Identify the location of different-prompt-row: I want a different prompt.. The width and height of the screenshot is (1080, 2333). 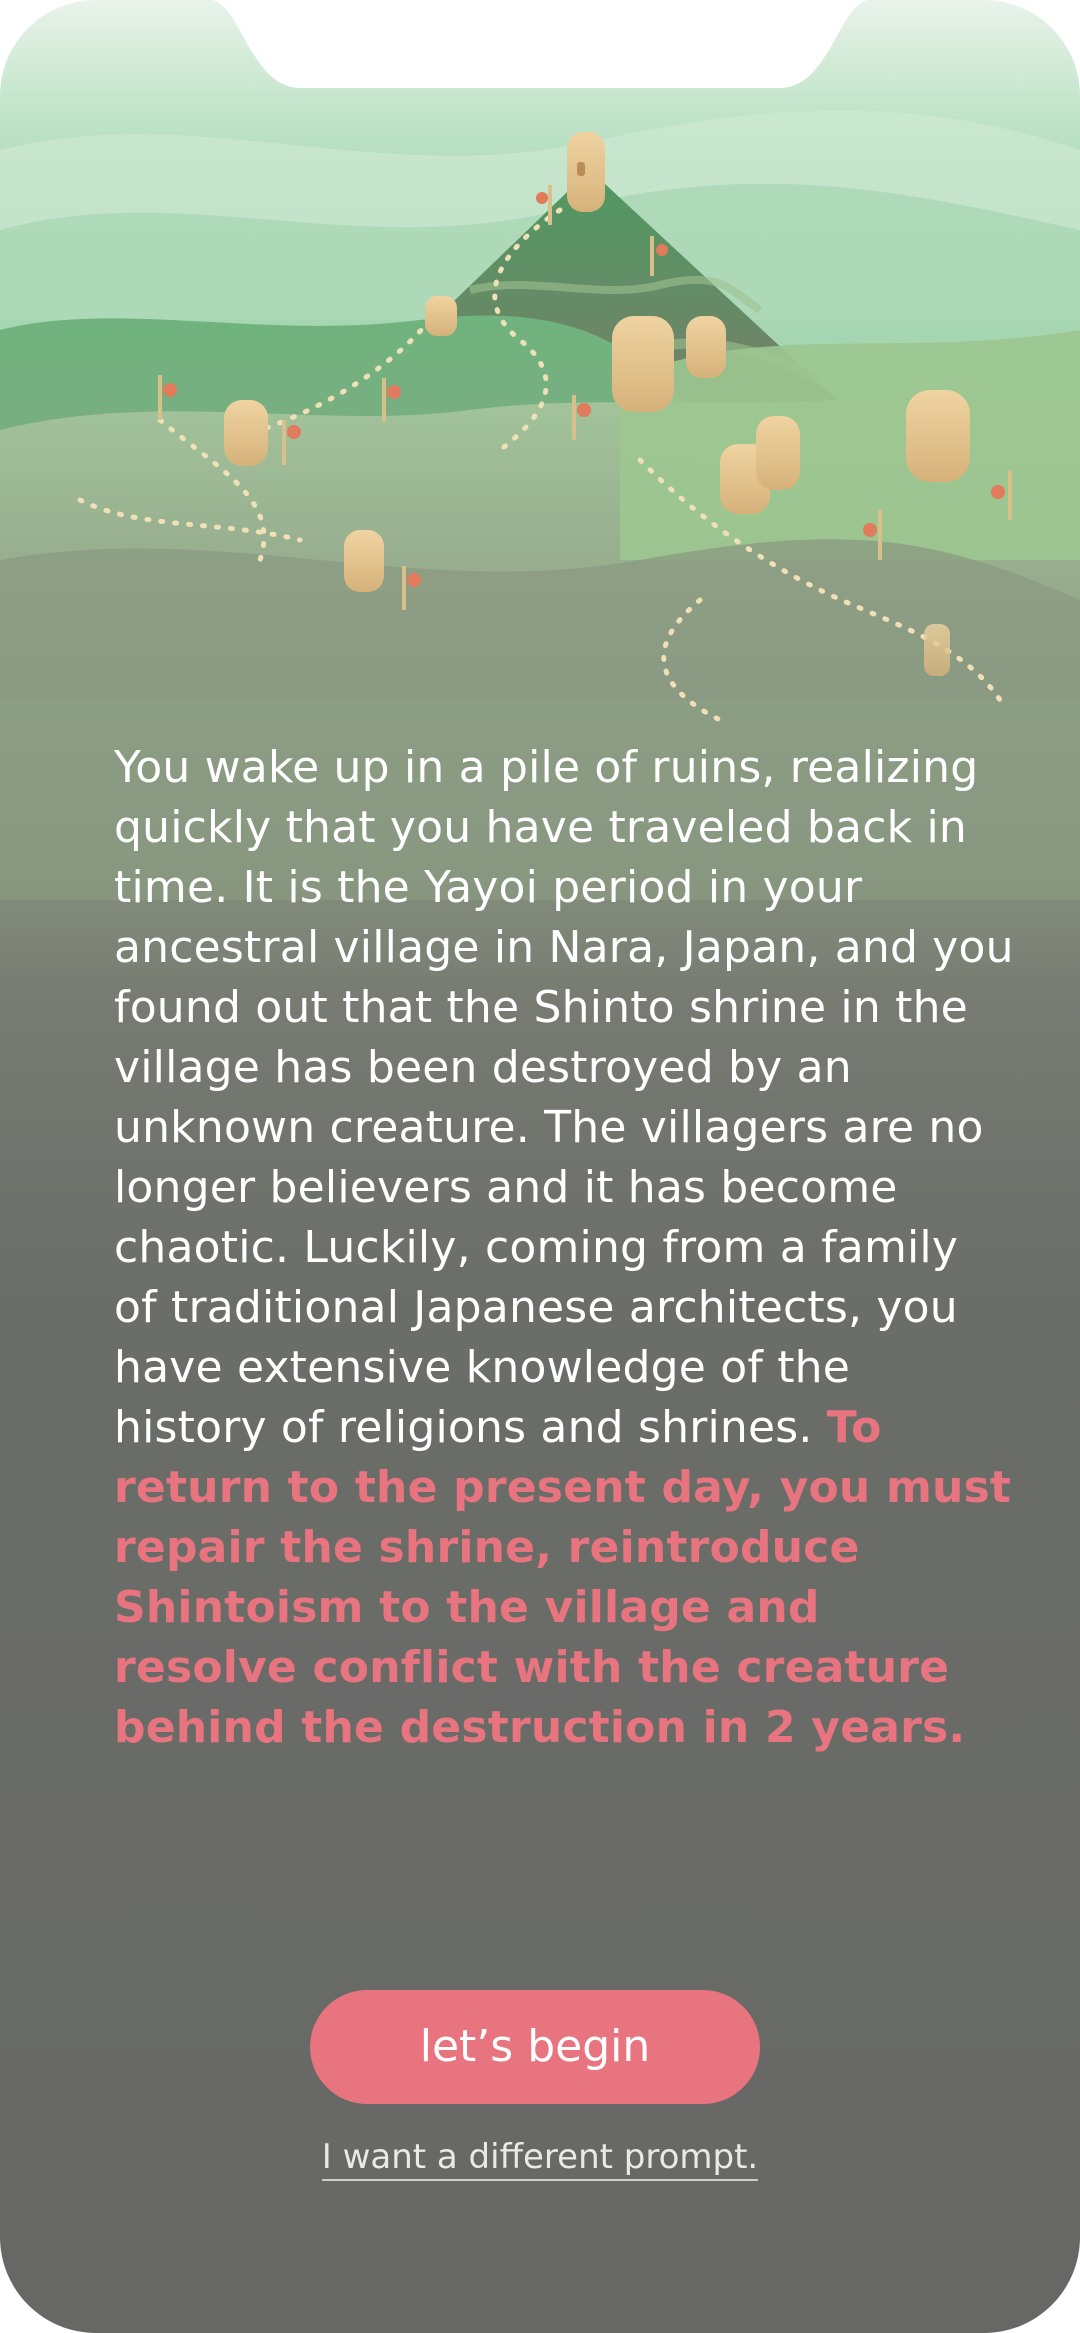
(540, 2157).